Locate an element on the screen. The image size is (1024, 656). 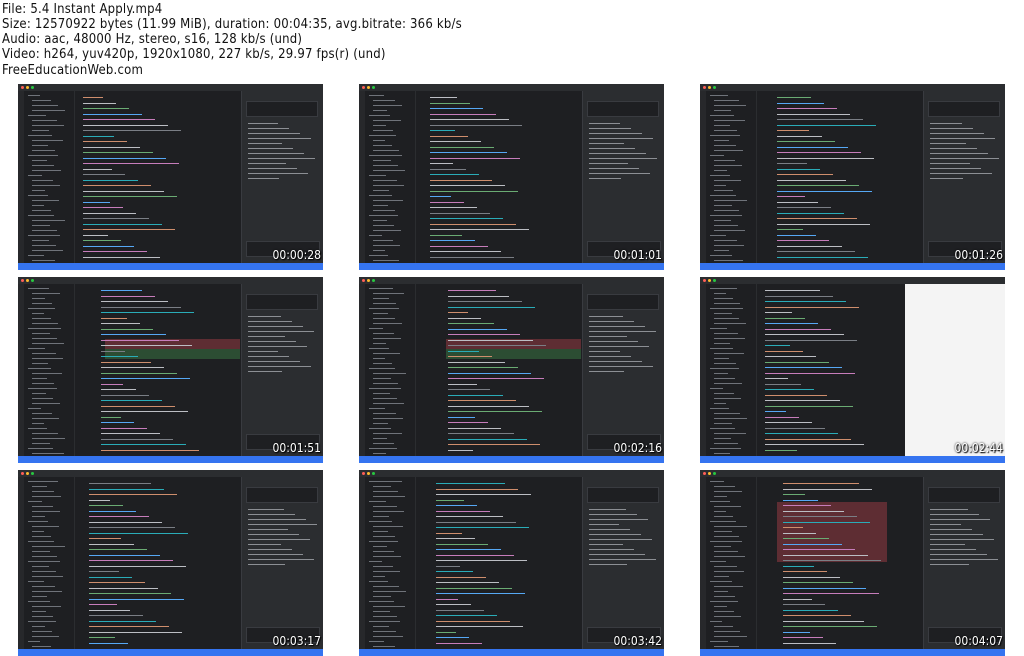
video-thumbnail: 00:01:51 is located at coordinates (170, 370).